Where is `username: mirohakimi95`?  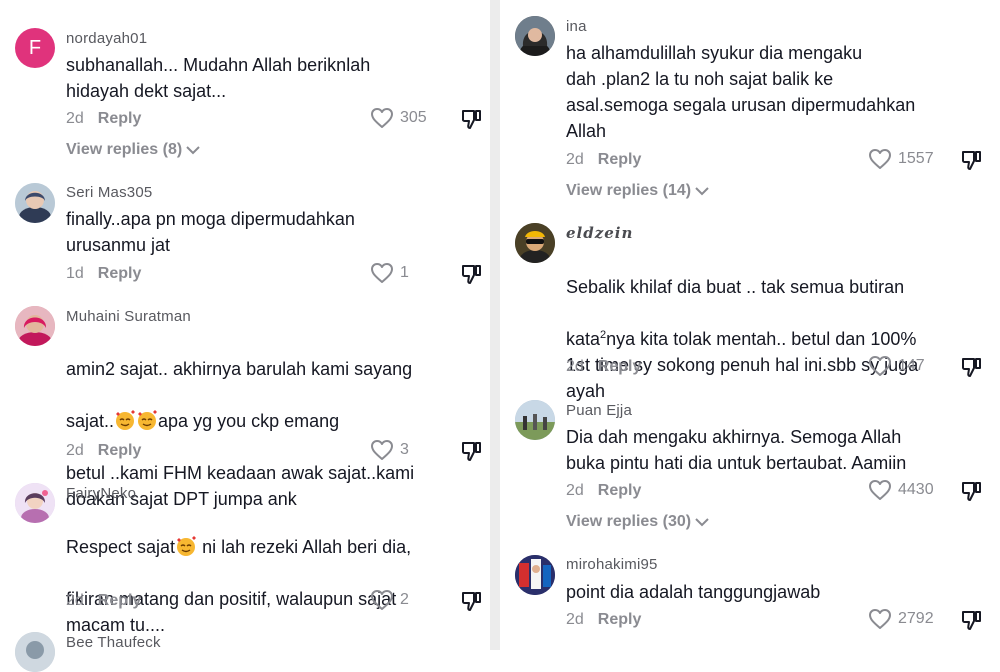 username: mirohakimi95 is located at coordinates (612, 564).